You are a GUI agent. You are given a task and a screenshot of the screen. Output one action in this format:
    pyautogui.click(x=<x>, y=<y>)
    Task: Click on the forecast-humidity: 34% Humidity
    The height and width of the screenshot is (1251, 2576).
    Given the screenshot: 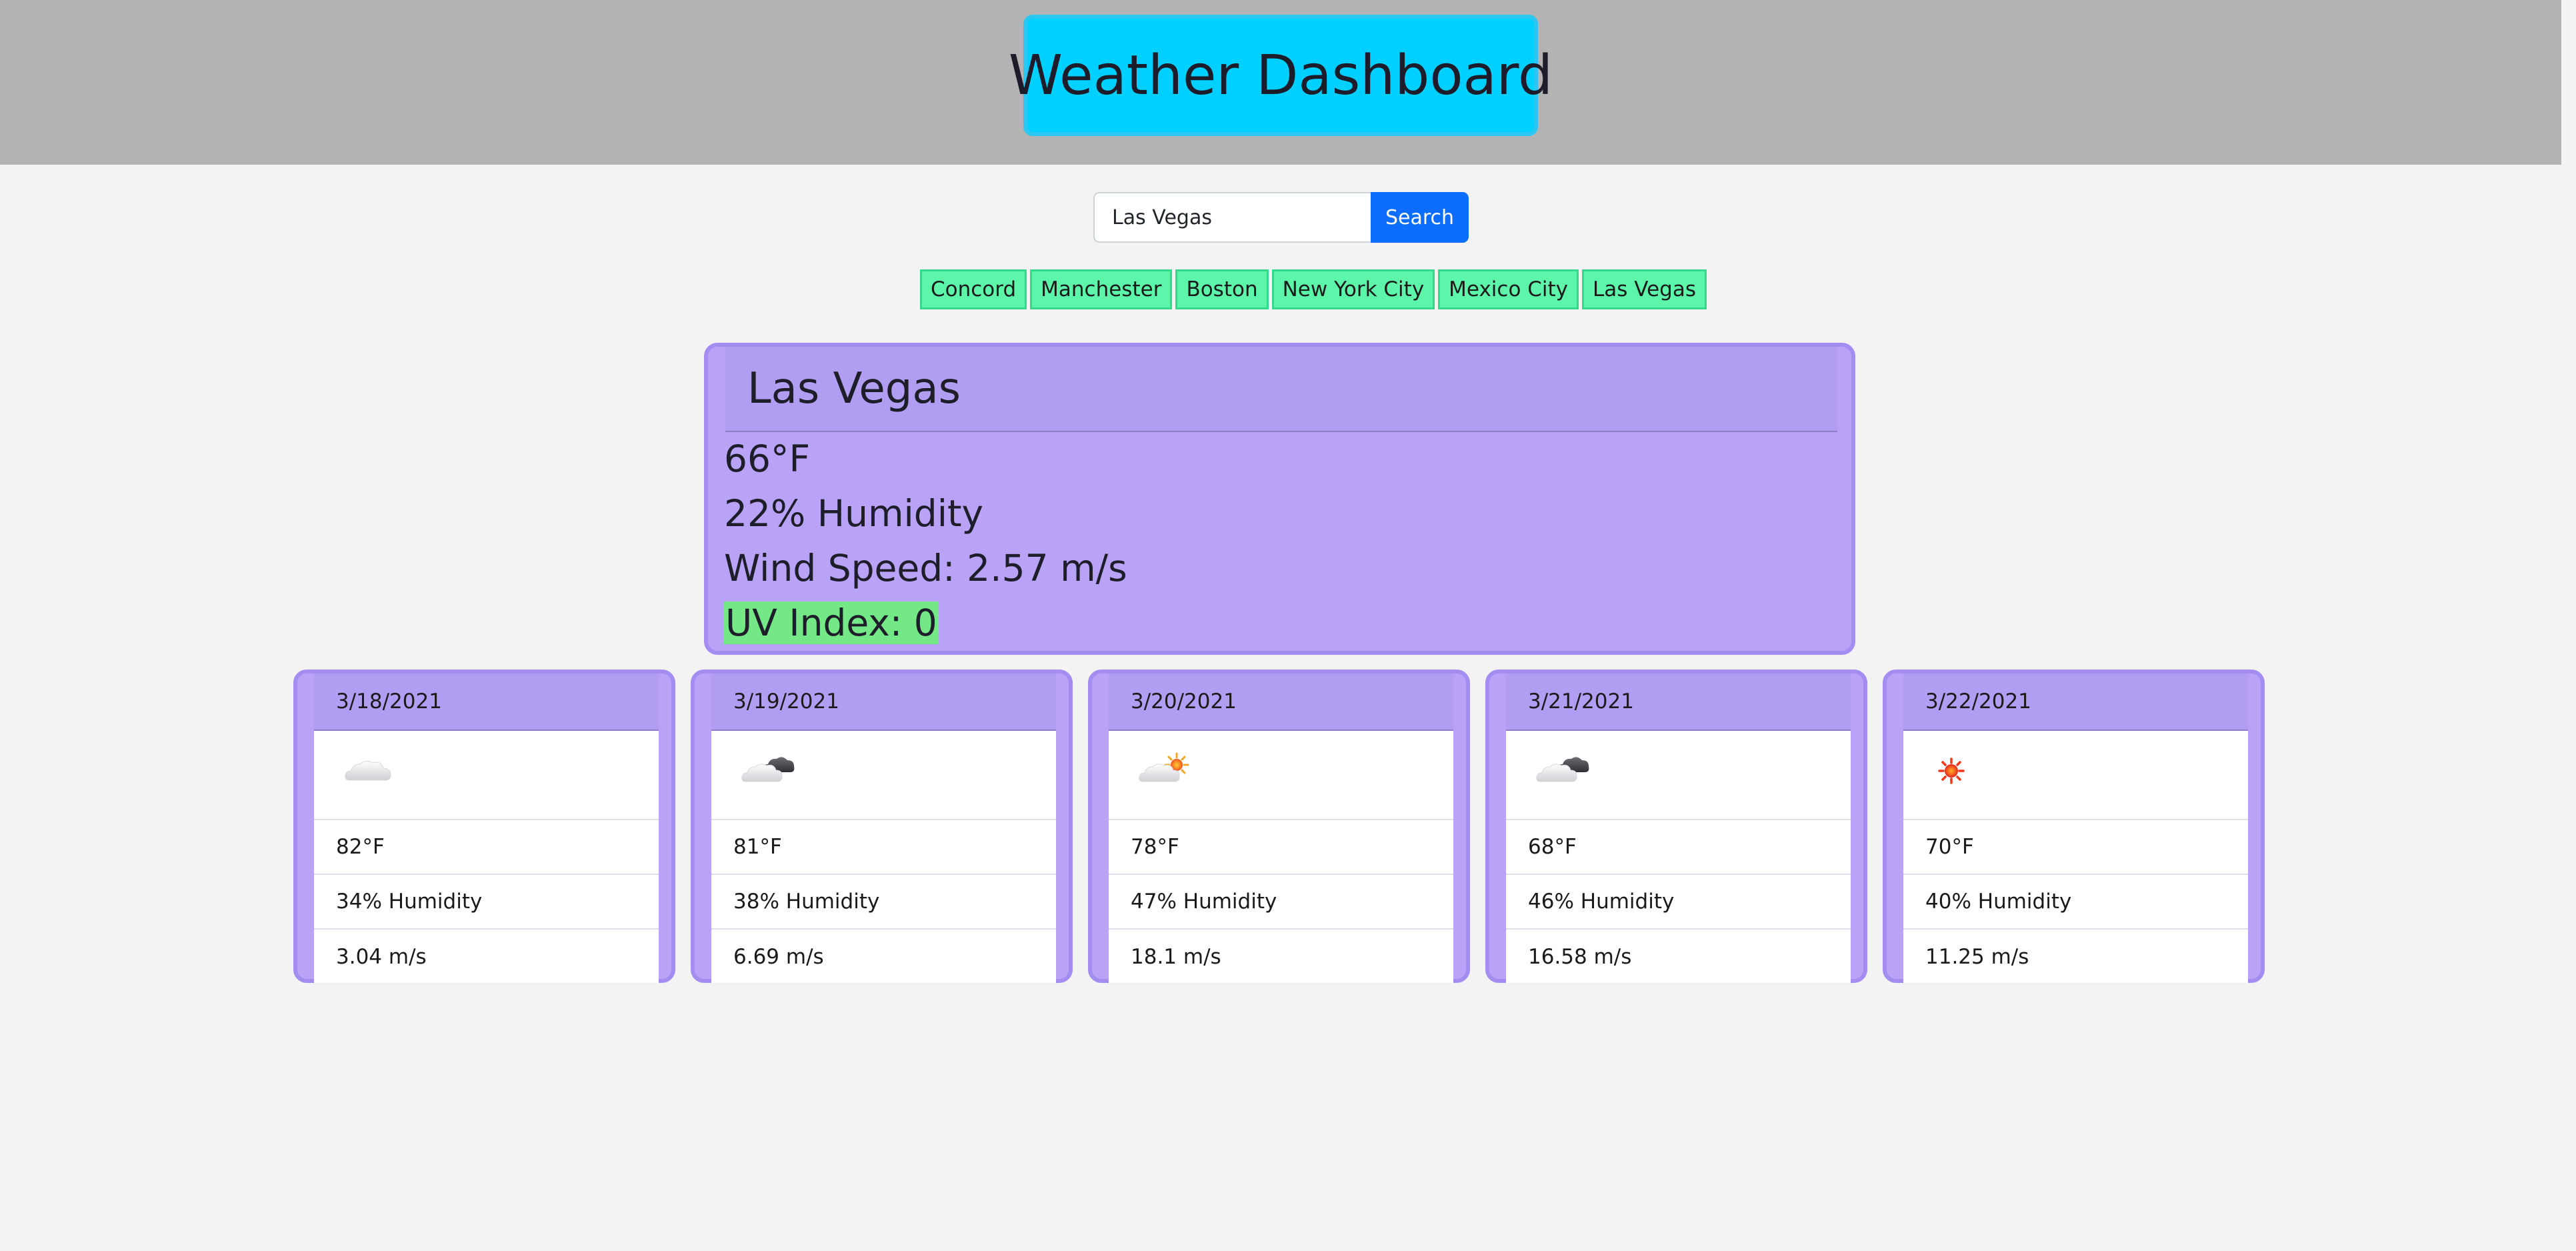 What is the action you would take?
    pyautogui.click(x=486, y=903)
    